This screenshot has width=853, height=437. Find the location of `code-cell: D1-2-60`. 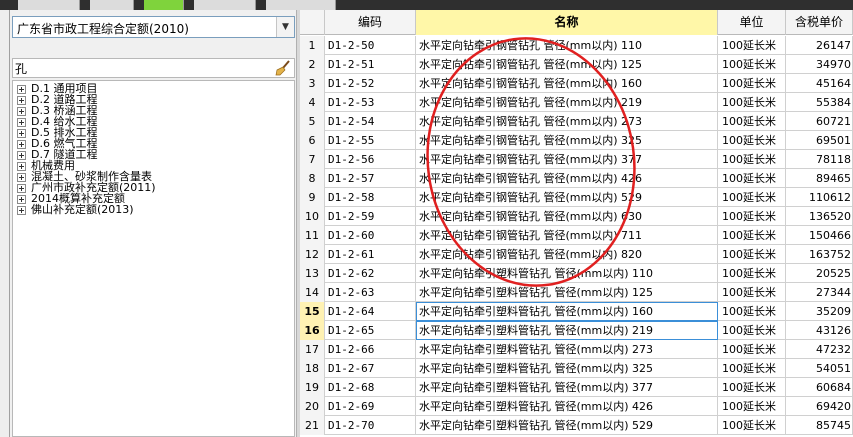

code-cell: D1-2-60 is located at coordinates (370, 235).